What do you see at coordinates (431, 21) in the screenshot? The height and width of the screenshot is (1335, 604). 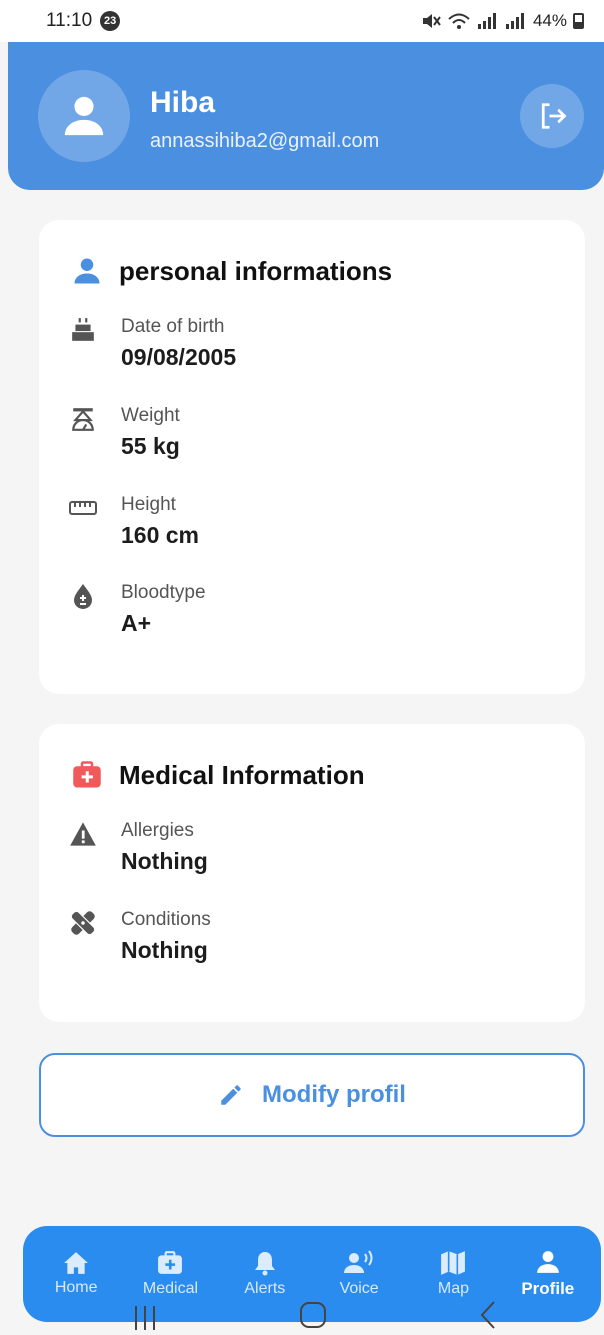 I see `mute-icon` at bounding box center [431, 21].